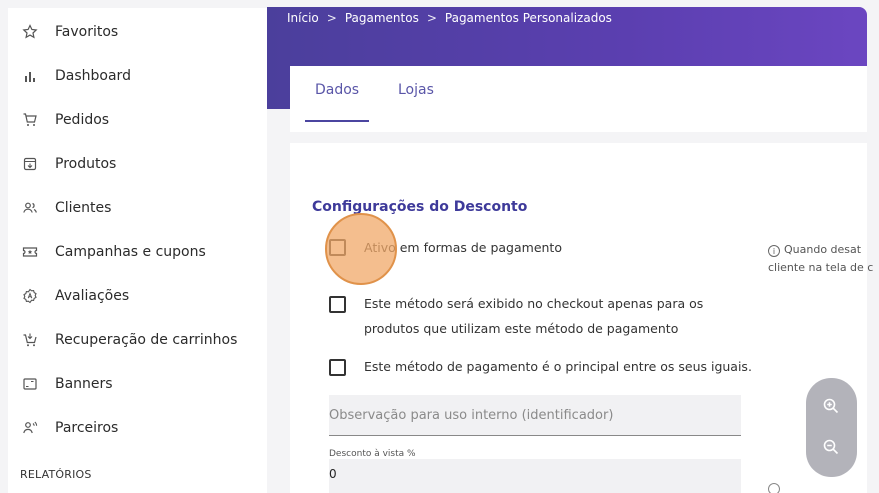 The height and width of the screenshot is (493, 879). What do you see at coordinates (535, 476) in the screenshot?
I see `discount-input` at bounding box center [535, 476].